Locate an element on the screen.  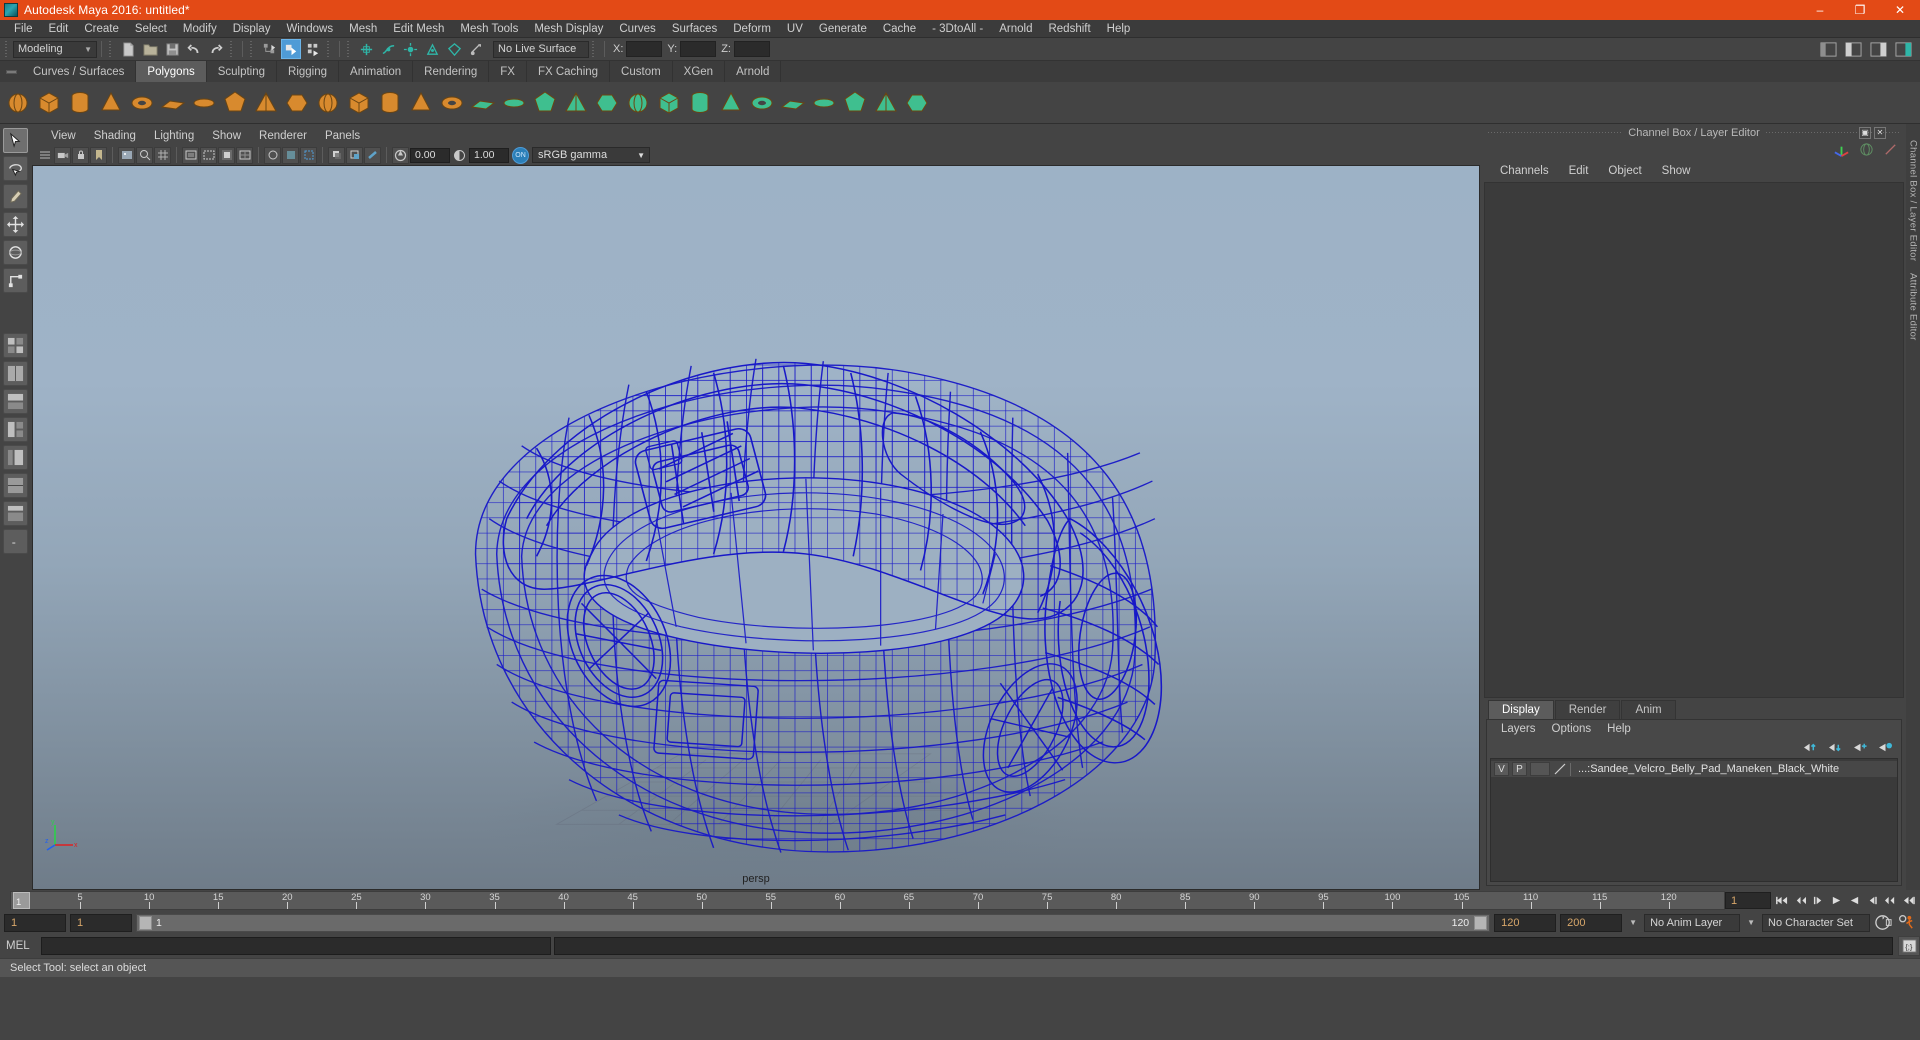
layer-menu-layers: Layers is located at coordinates (1518, 729).